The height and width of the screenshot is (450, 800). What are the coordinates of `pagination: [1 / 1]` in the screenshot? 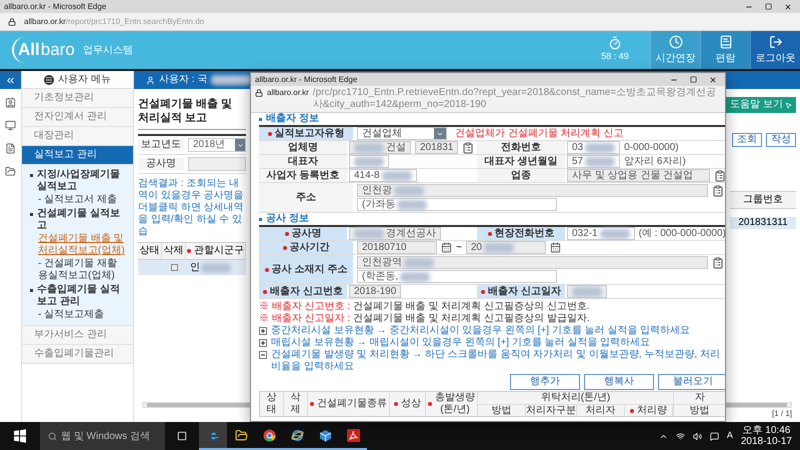 It's located at (782, 414).